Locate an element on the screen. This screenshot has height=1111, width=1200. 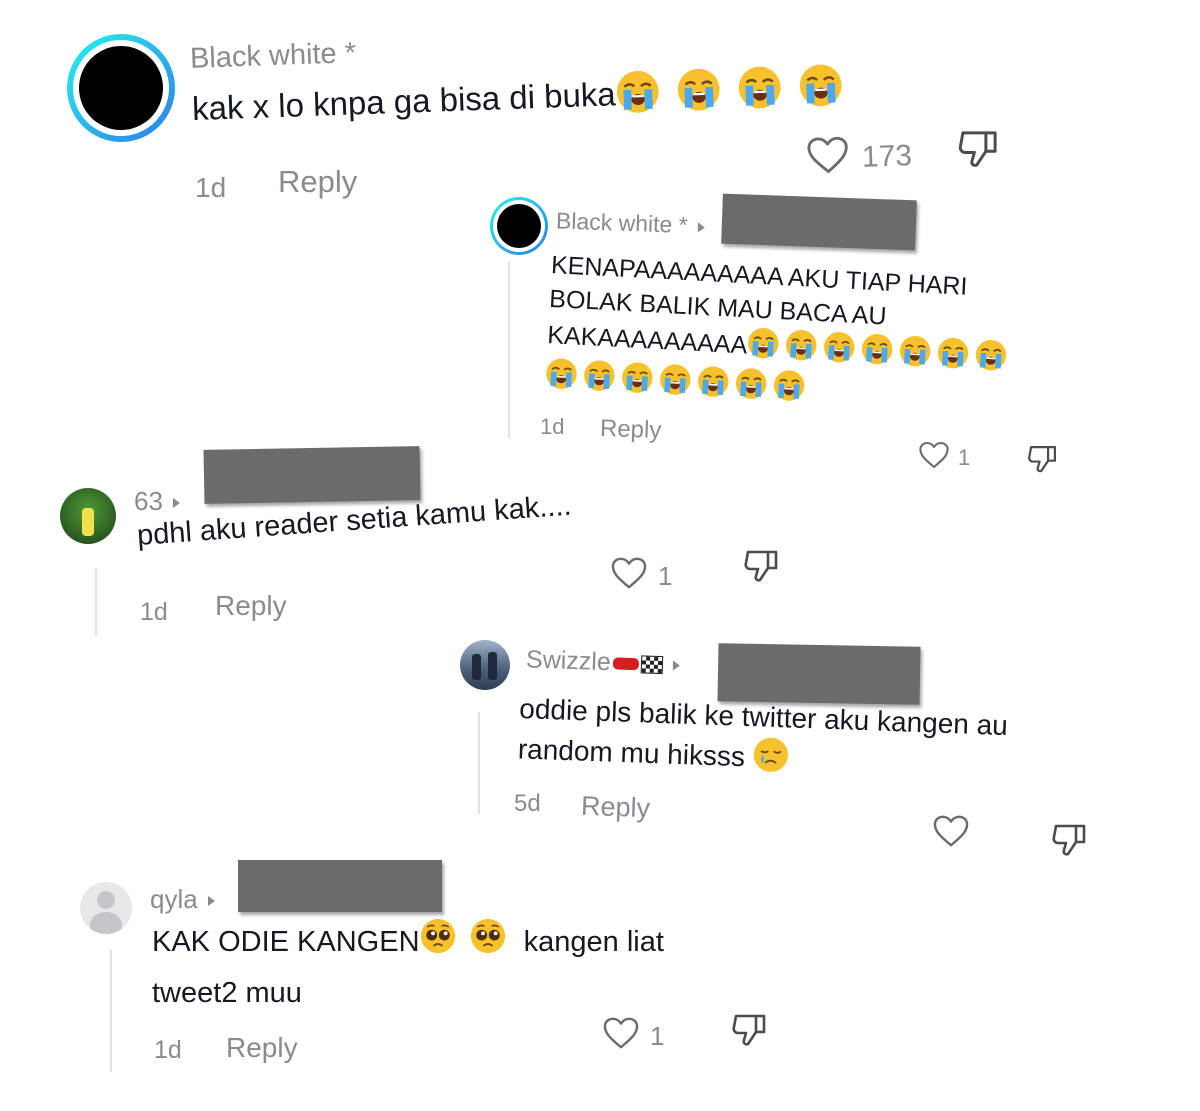
comment-text-row: kak x lo knpa ga bisa di buka is located at coordinates (517, 100).